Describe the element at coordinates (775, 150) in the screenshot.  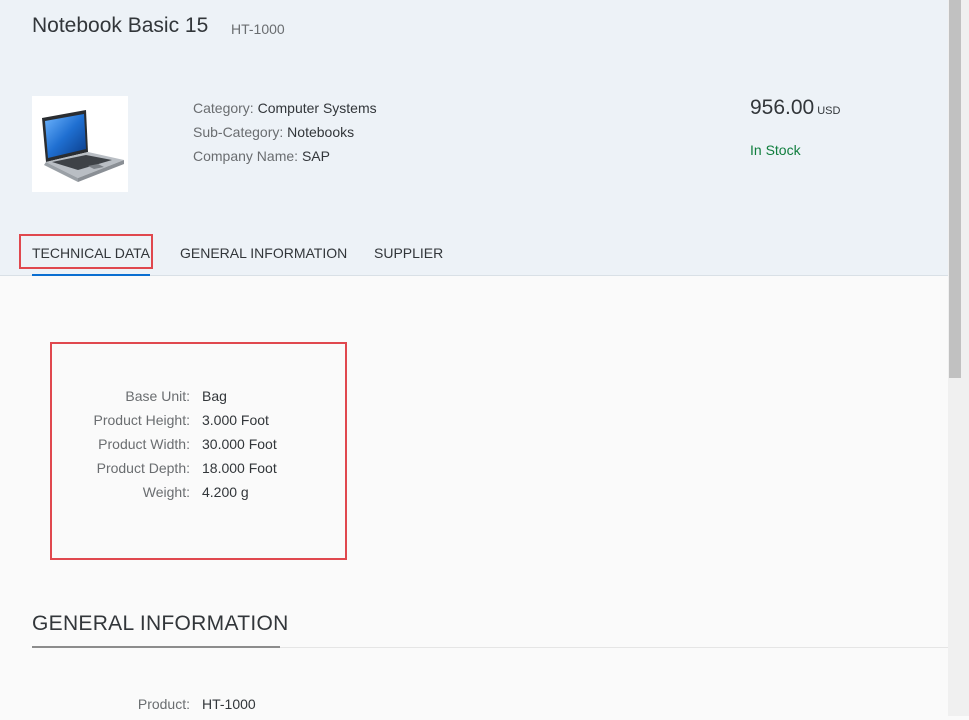
I see `availability-status: In Stock` at that location.